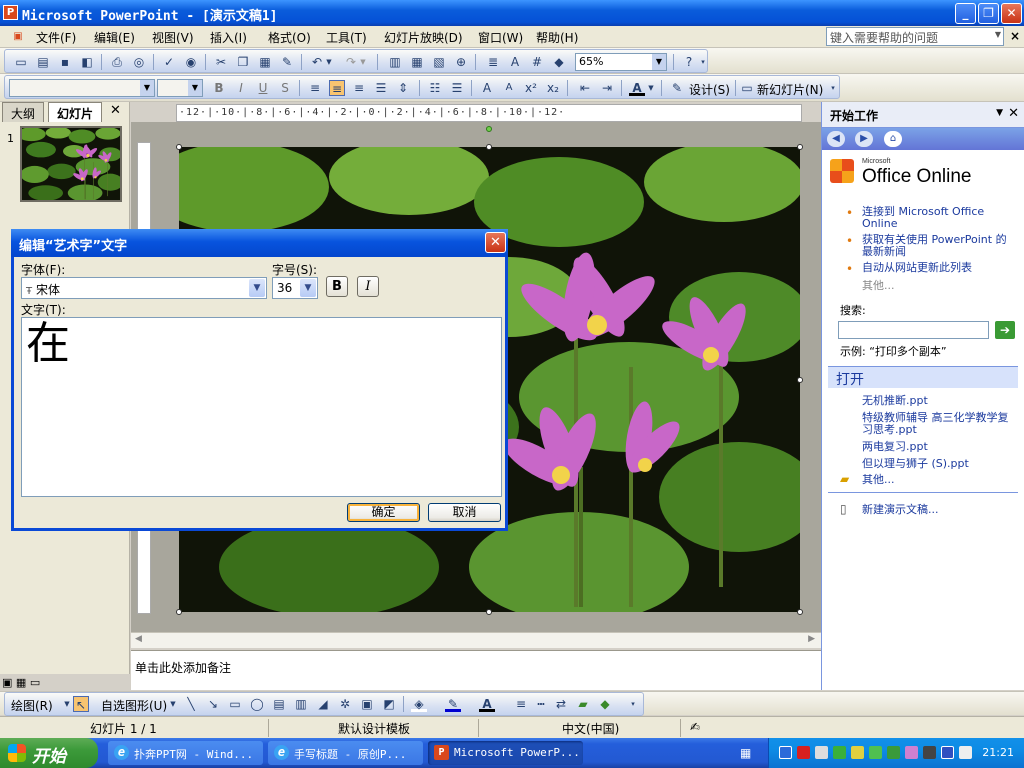  I want to click on antivirus-icon, so click(803, 752).